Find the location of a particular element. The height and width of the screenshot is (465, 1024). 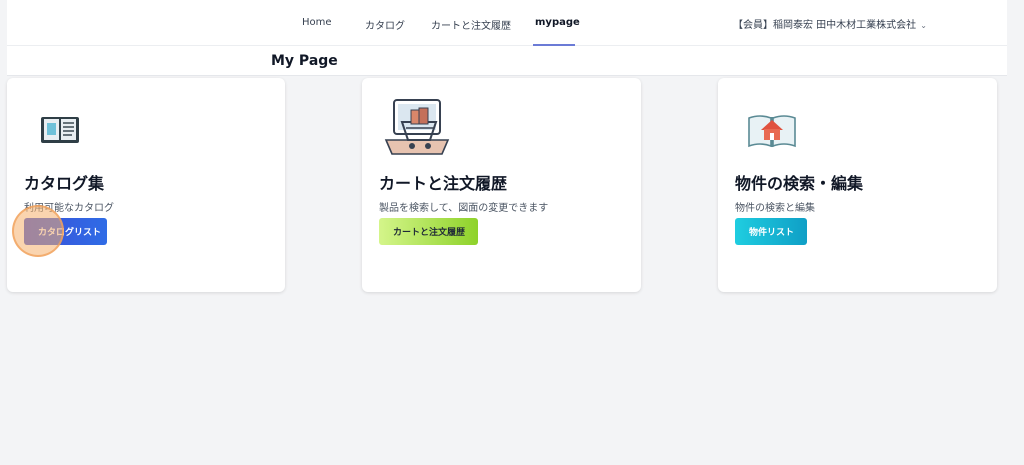

user-menu: 【会員】稲岡泰宏 田中木材工業株式会社 ⌄ is located at coordinates (830, 23).